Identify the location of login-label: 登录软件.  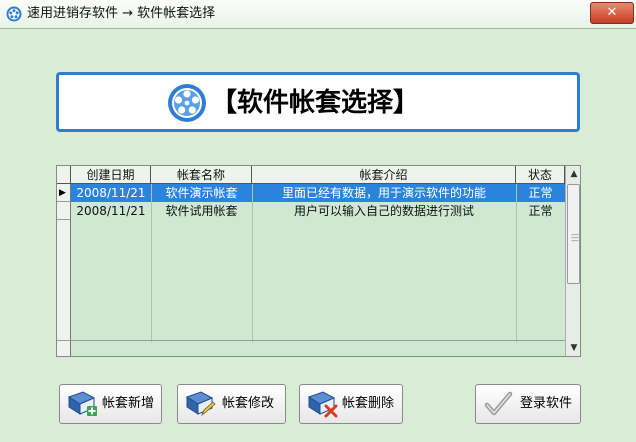
(546, 403).